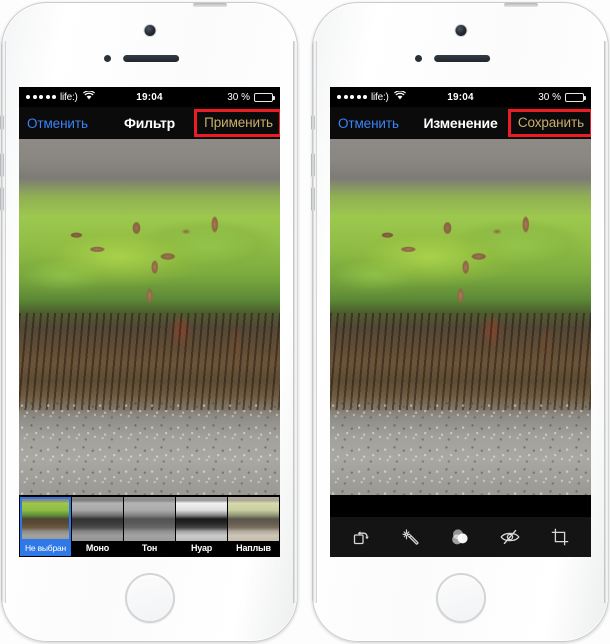 This screenshot has height=644, width=610. What do you see at coordinates (460, 506) in the screenshot?
I see `edit-canvas-letterbox` at bounding box center [460, 506].